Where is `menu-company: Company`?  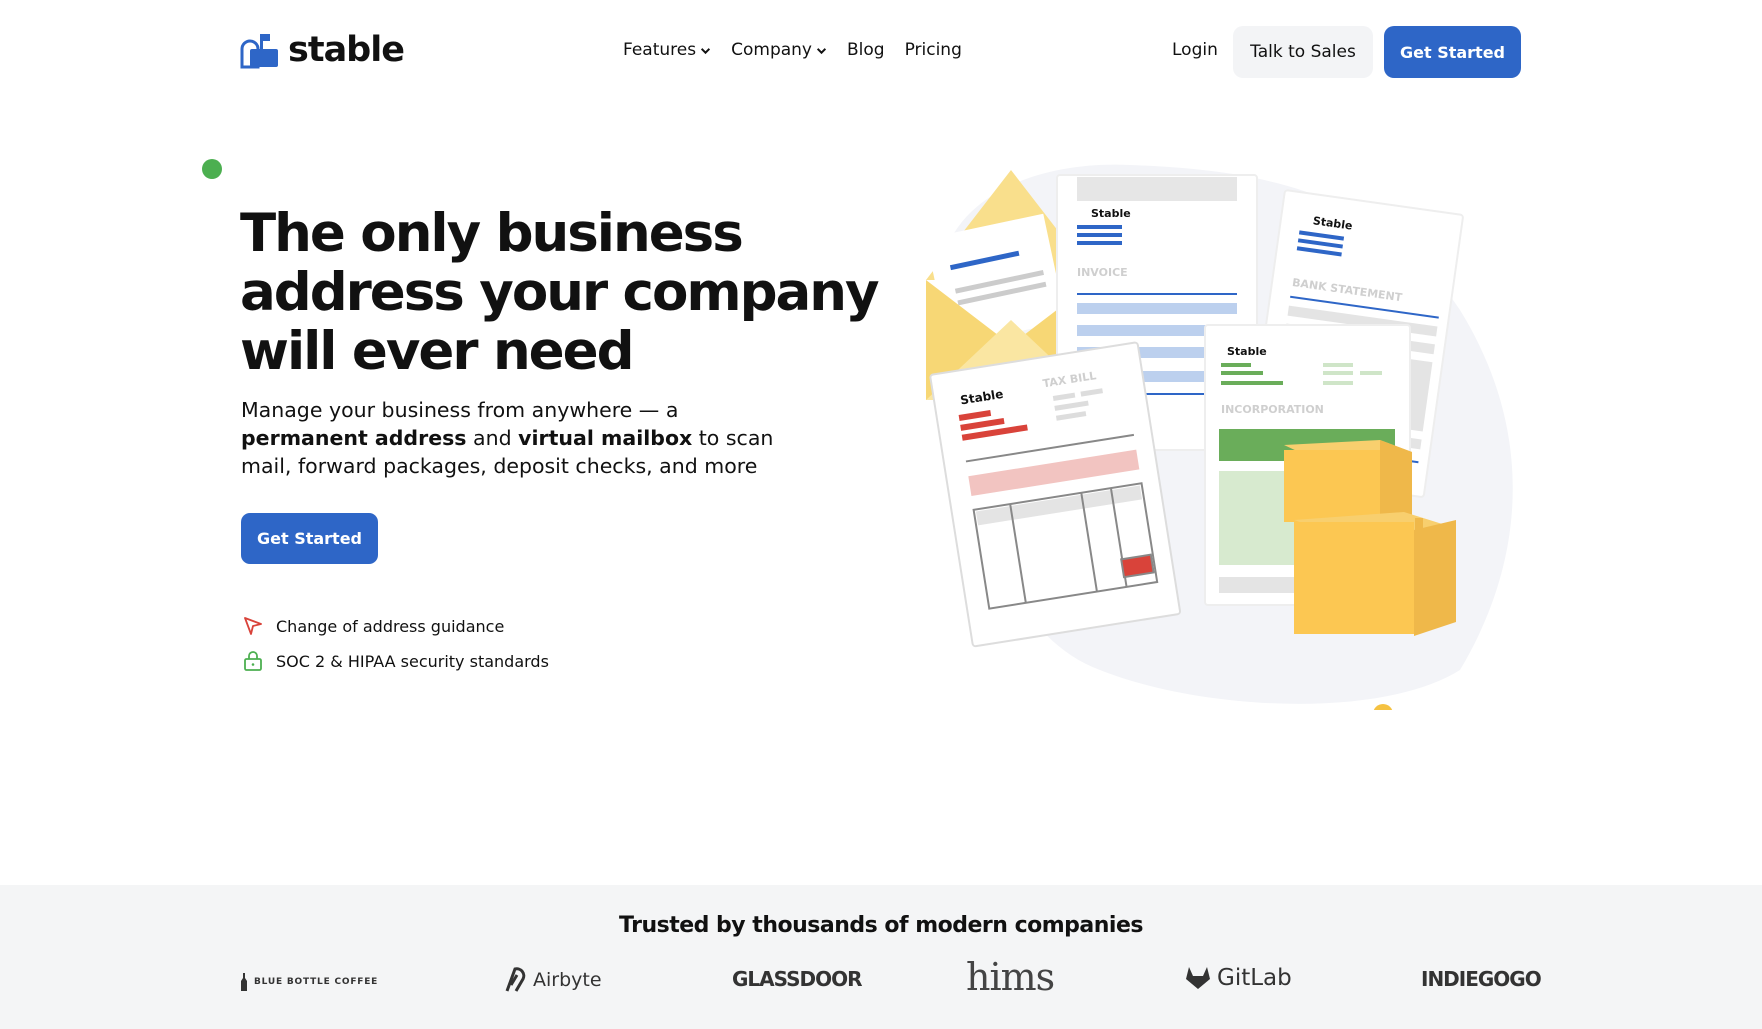 menu-company: Company is located at coordinates (779, 50).